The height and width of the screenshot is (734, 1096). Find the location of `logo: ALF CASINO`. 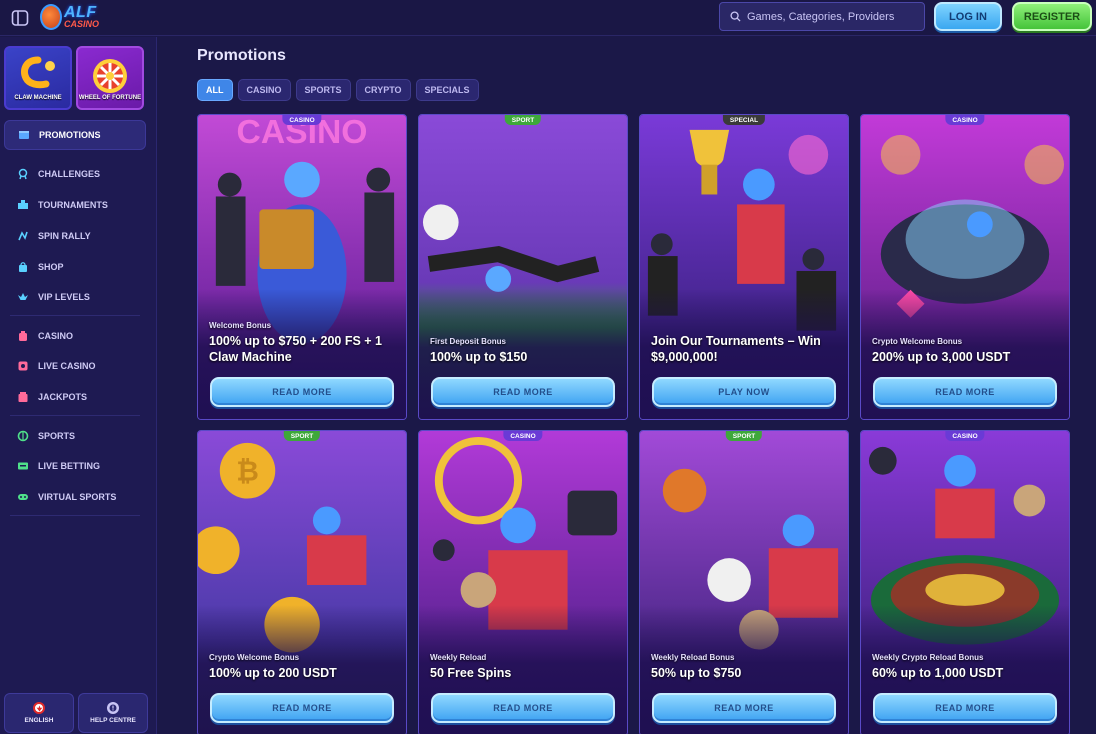

logo: ALF CASINO is located at coordinates (75, 17).